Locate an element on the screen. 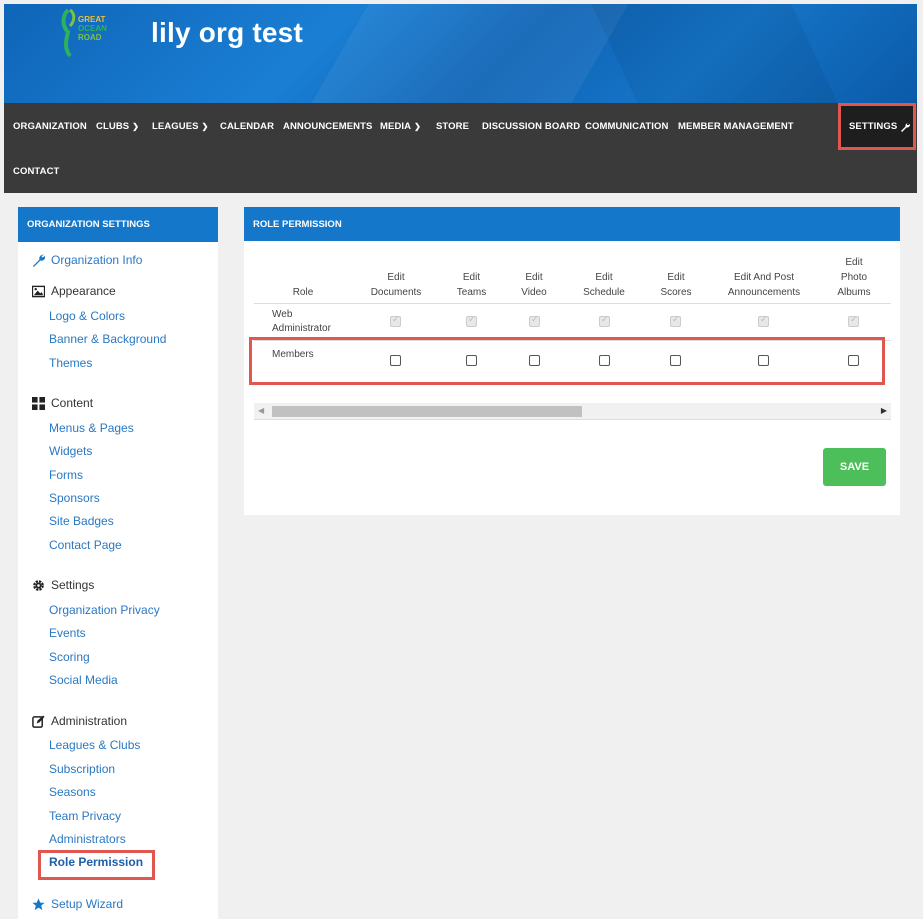 This screenshot has width=923, height=919. sidebar-item-contact-page: Contact Page is located at coordinates (85, 545).